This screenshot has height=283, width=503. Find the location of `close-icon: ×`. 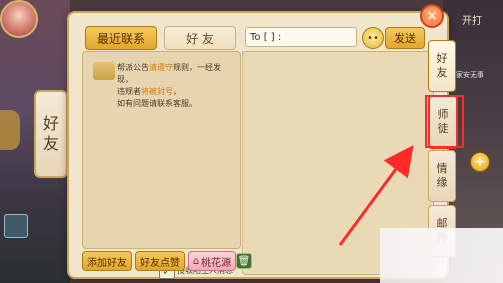

close-icon: × is located at coordinates (432, 16).